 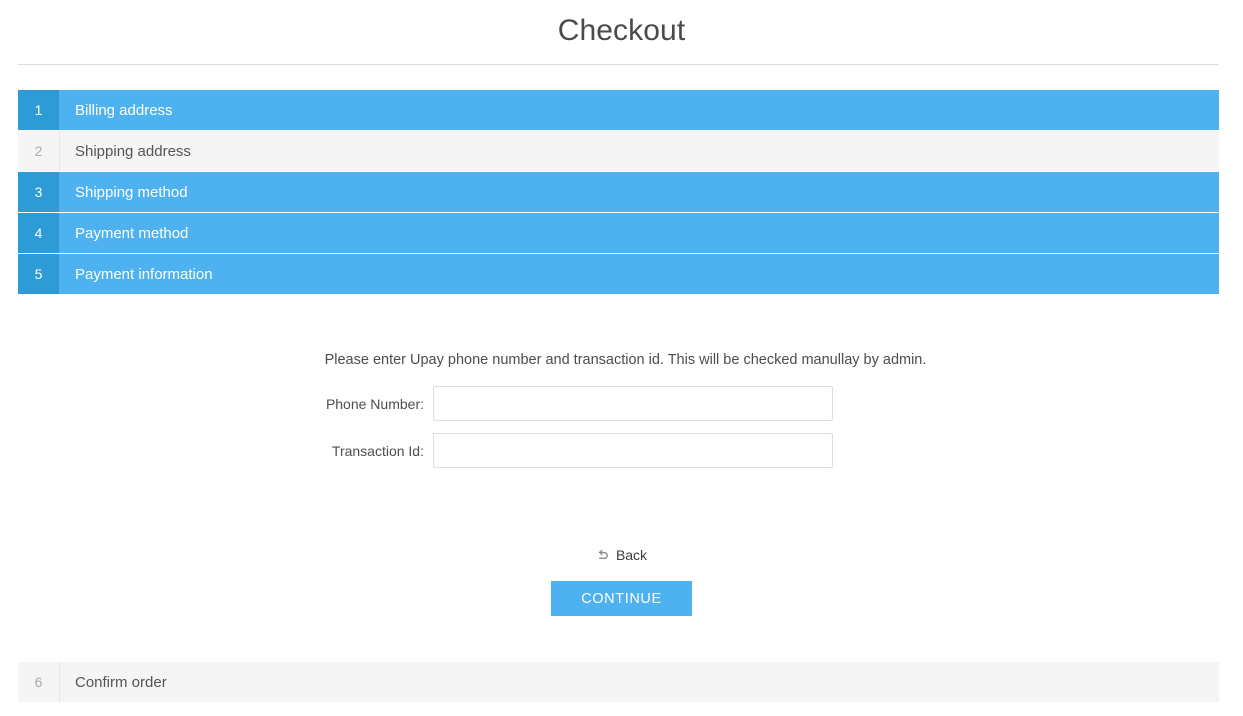 I want to click on step-label: Shipping address, so click(x=639, y=151).